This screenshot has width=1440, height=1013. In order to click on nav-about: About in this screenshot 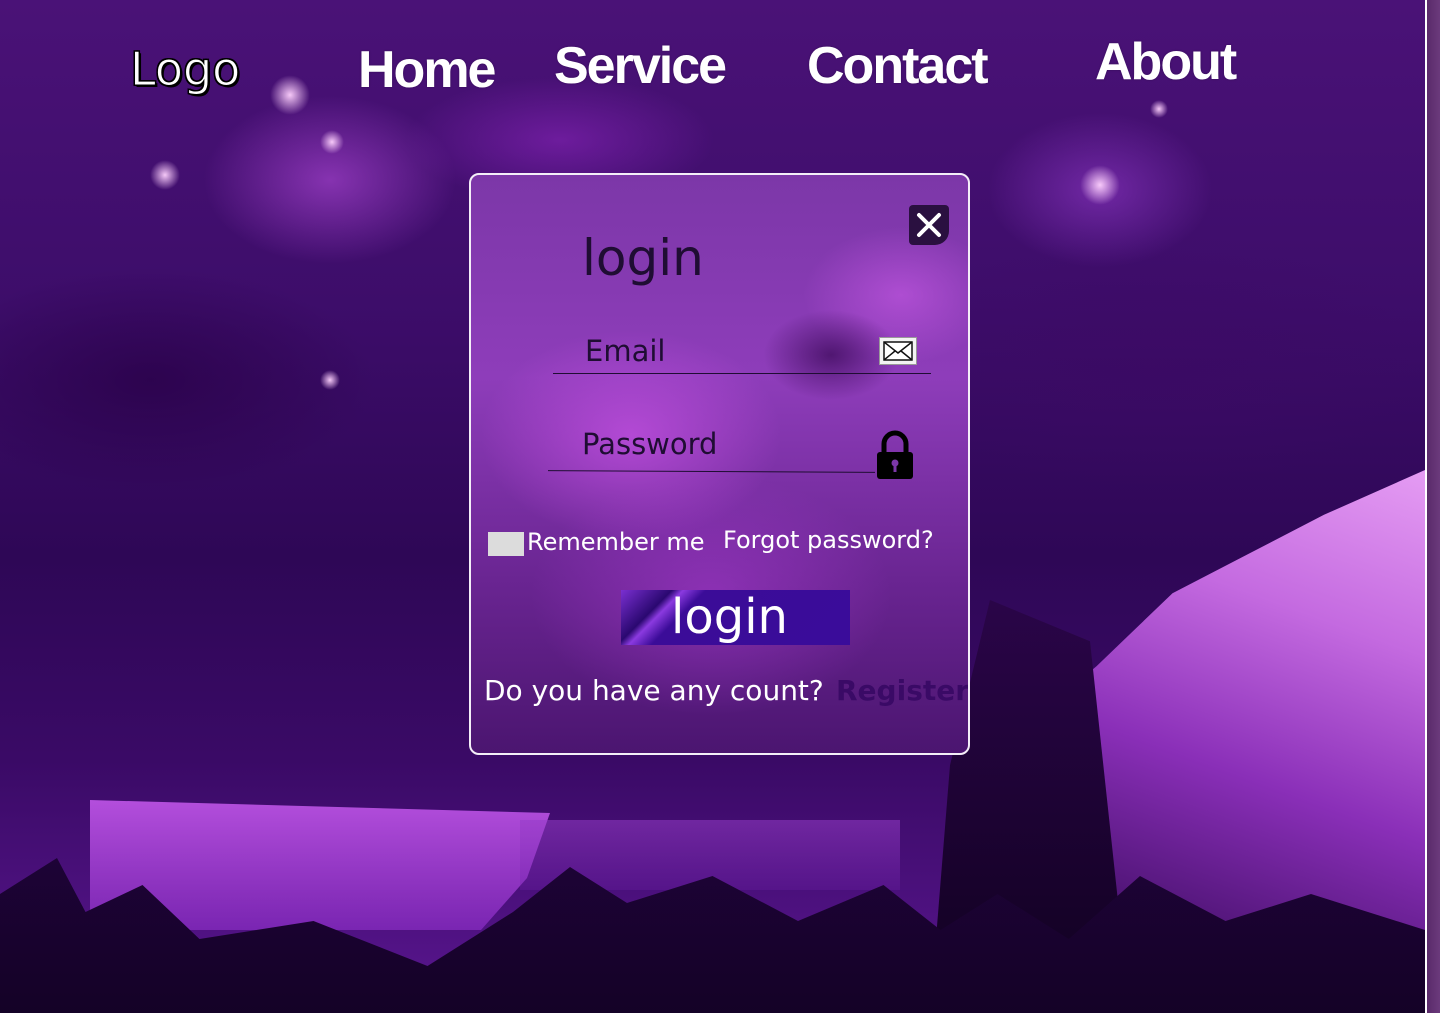, I will do `click(1166, 62)`.